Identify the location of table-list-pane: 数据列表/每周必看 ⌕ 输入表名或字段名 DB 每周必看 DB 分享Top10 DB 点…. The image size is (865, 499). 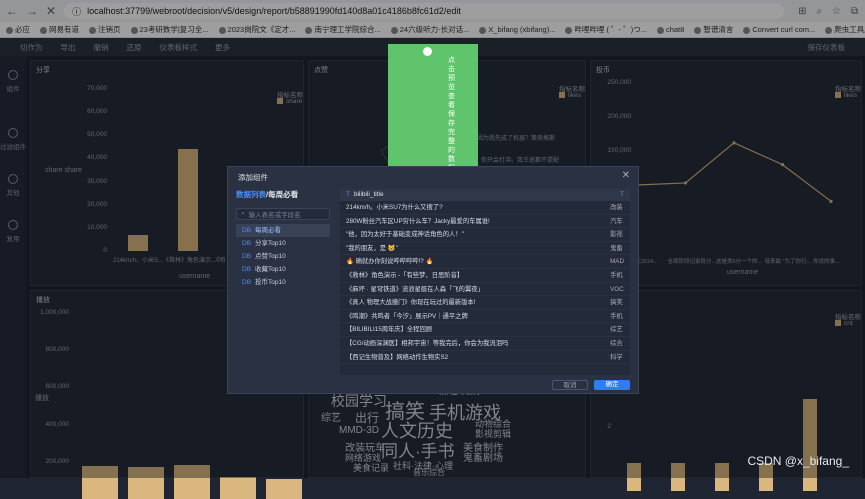
(283, 287).